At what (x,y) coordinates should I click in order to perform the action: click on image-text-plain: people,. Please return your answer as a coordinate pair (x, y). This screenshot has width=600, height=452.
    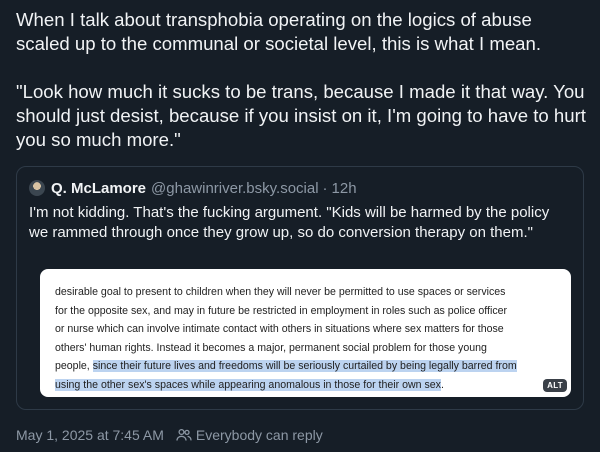
    Looking at the image, I should click on (74, 366).